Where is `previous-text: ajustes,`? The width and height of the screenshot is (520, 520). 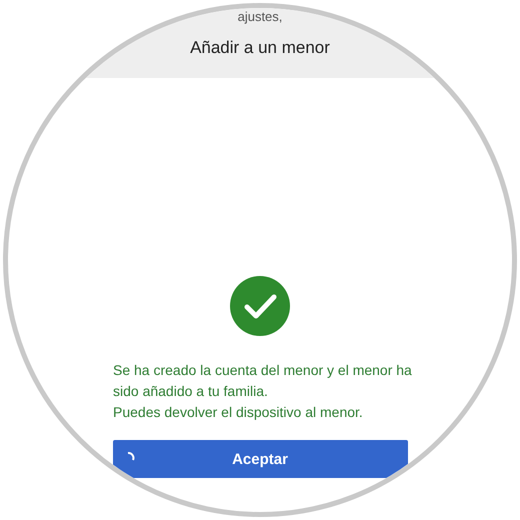
previous-text: ajustes, is located at coordinates (260, 17).